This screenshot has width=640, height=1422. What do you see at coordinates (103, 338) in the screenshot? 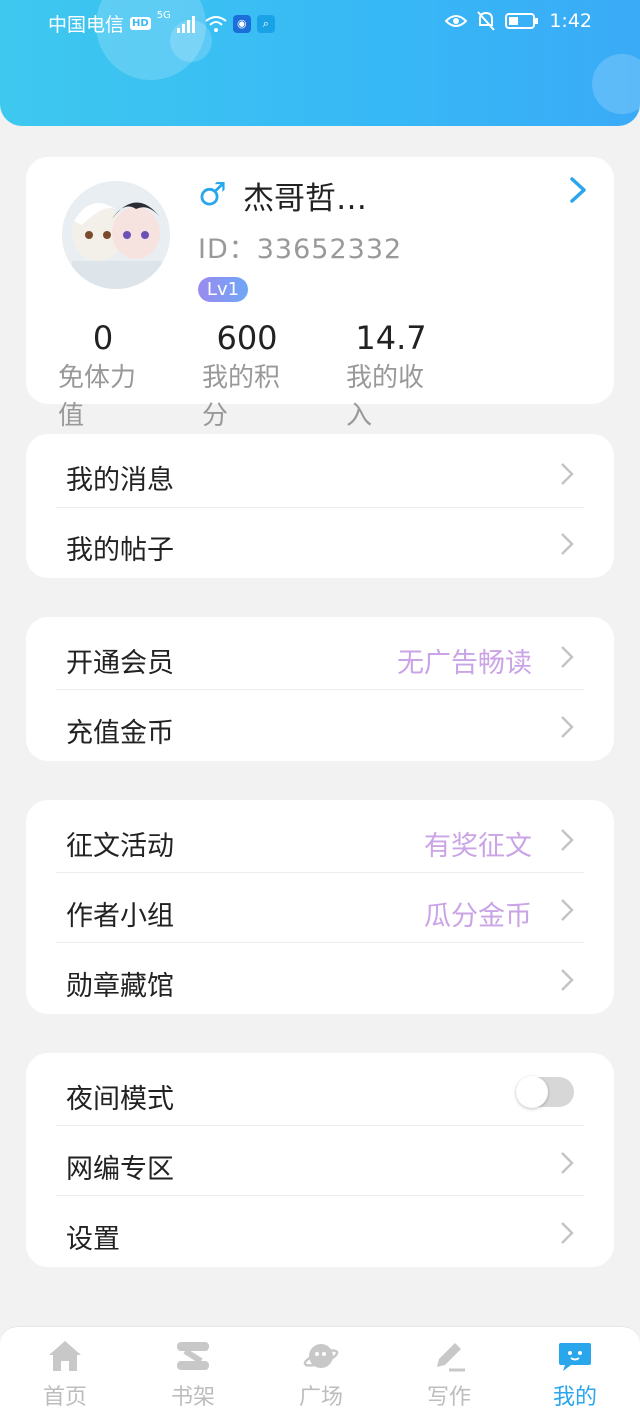
I see `stat-value: 0` at bounding box center [103, 338].